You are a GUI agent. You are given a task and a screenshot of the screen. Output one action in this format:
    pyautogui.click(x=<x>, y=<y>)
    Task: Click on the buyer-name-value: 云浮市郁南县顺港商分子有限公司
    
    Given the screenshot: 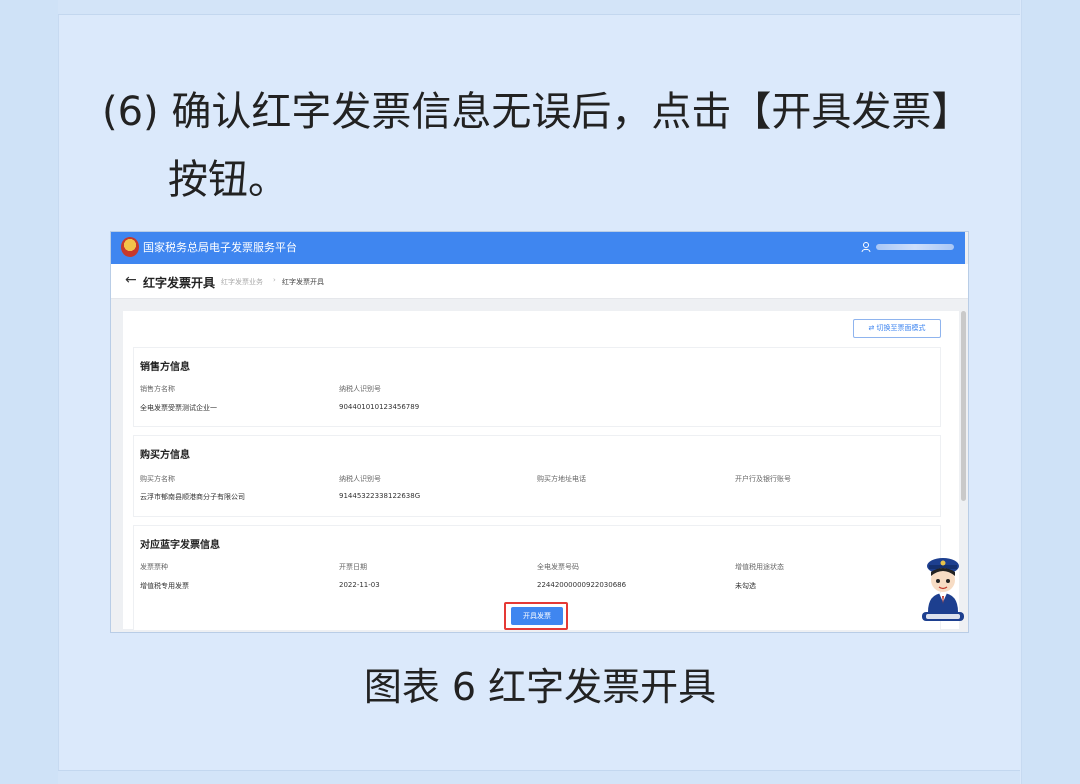 What is the action you would take?
    pyautogui.click(x=192, y=497)
    